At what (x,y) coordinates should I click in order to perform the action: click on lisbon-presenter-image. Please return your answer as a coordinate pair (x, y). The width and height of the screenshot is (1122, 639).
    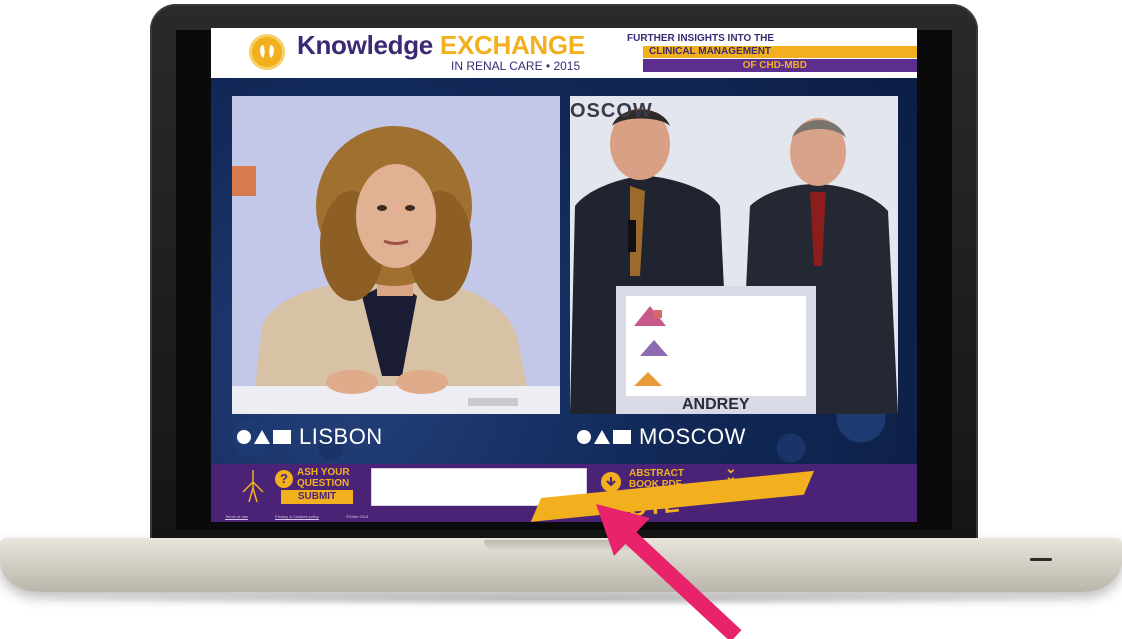
    Looking at the image, I should click on (396, 255).